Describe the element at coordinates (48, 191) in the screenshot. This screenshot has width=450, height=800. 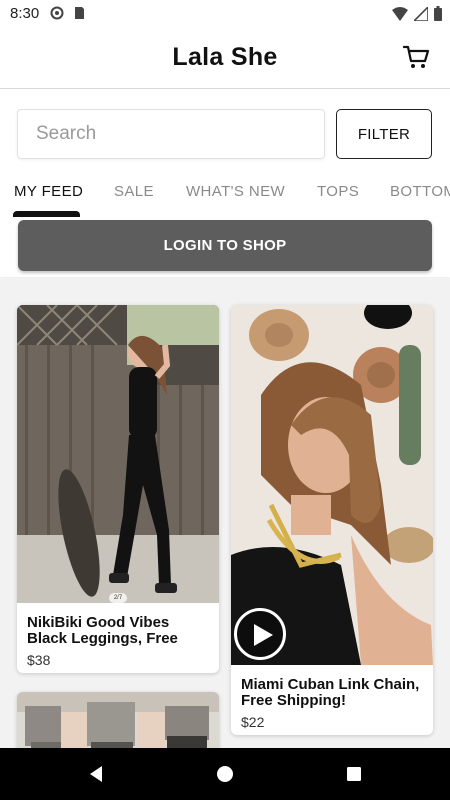
I see `tab-my-feed: MY FEED` at that location.